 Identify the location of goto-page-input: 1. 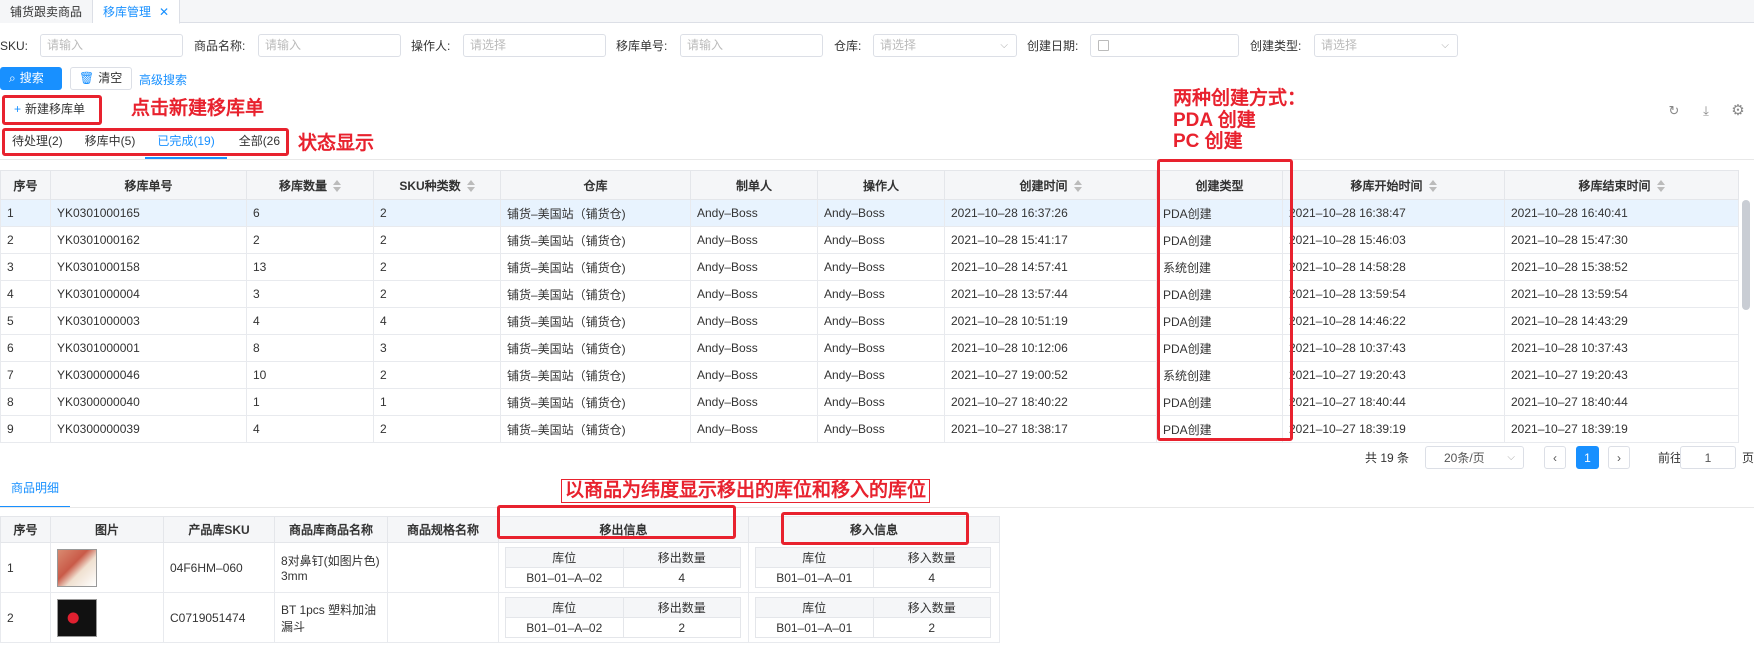
(1708, 457).